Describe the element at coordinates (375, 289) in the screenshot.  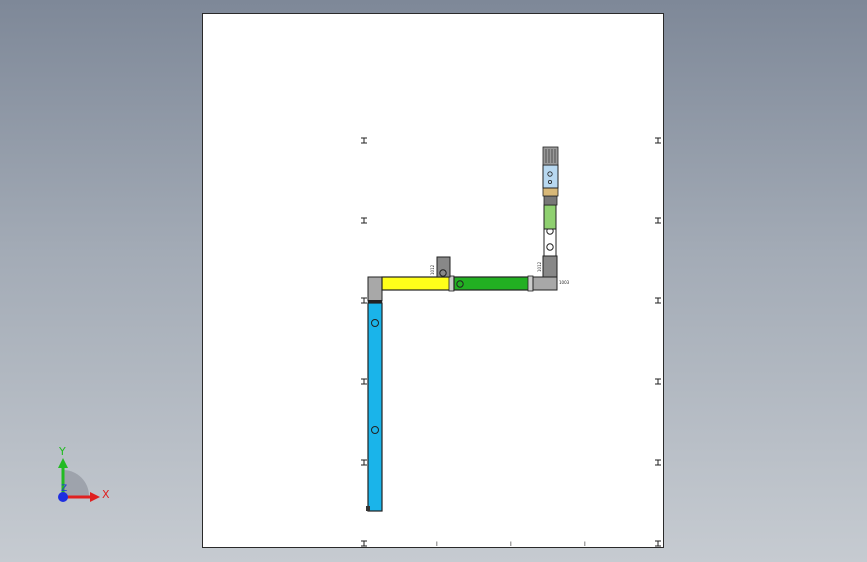
I see `corner-block` at that location.